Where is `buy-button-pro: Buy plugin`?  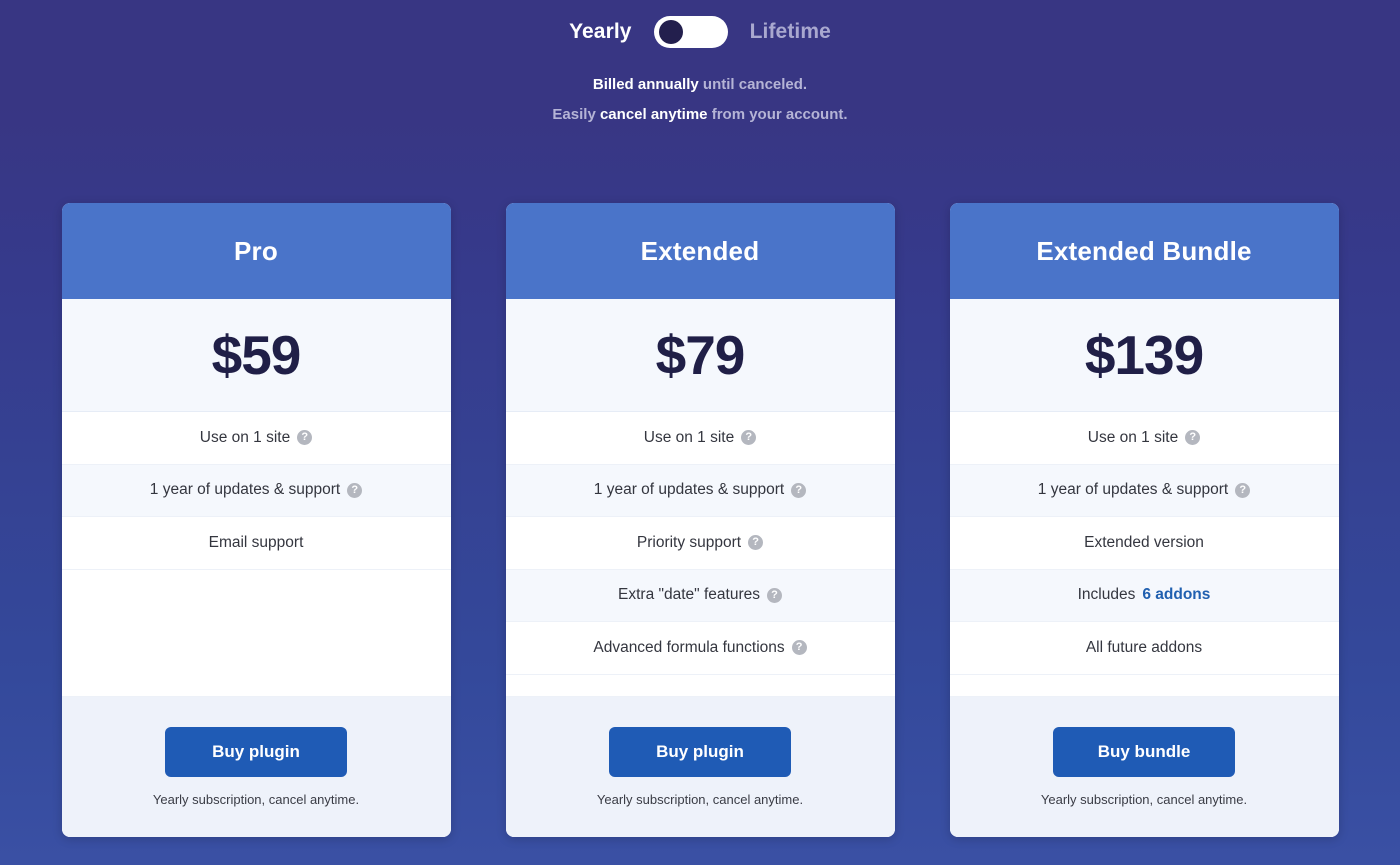
buy-button-pro: Buy plugin is located at coordinates (256, 752).